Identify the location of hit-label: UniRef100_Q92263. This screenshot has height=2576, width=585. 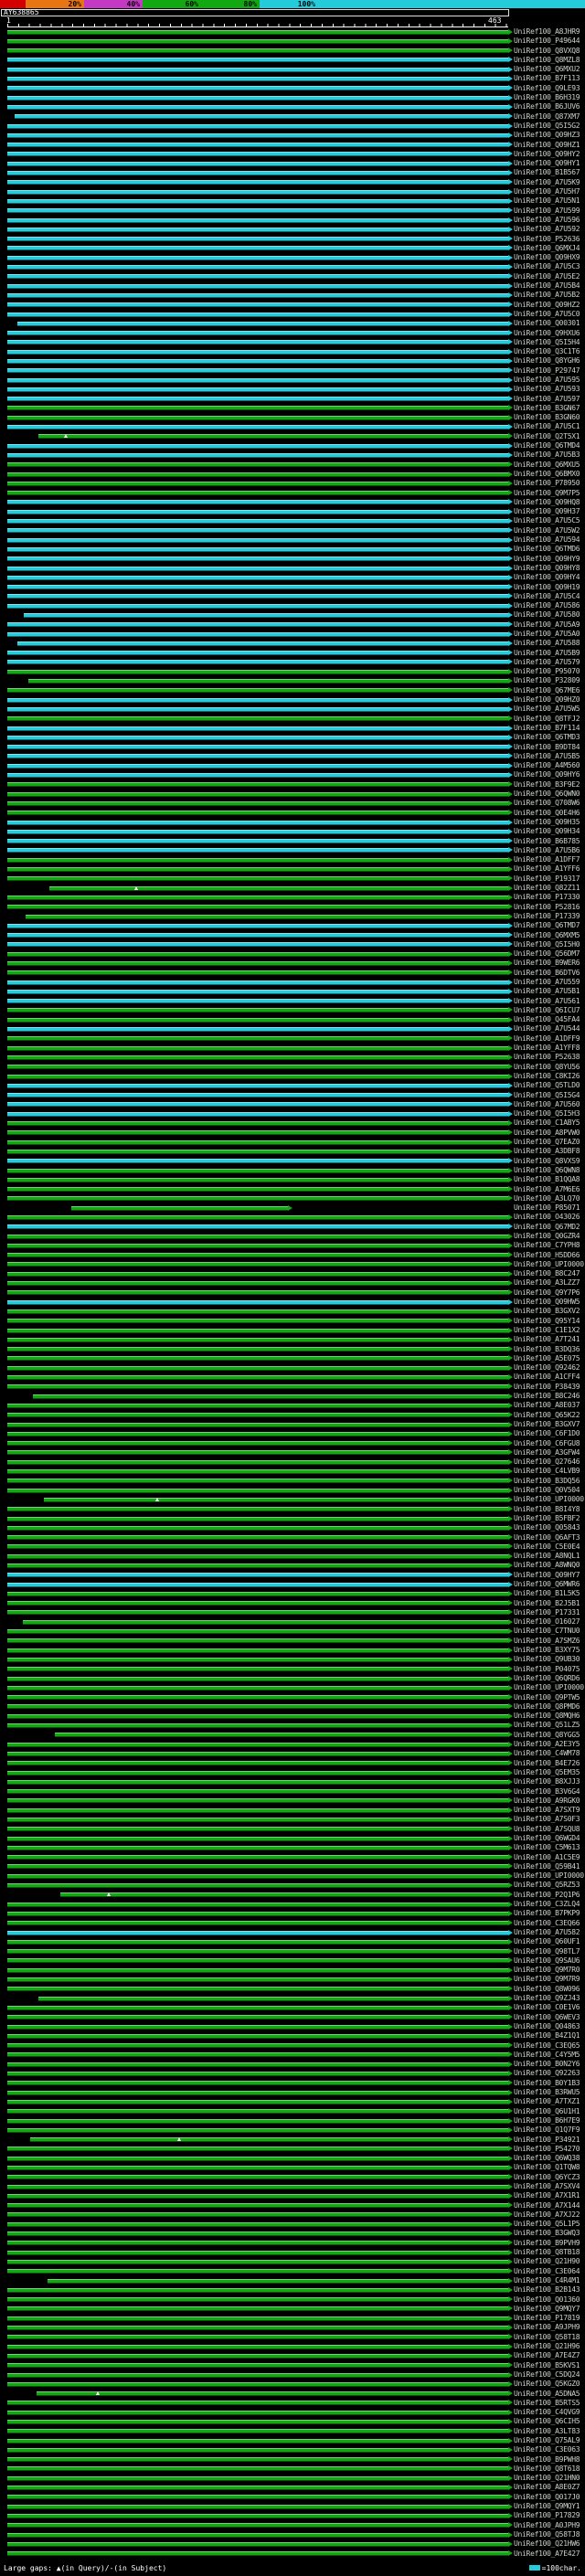
(547, 2073).